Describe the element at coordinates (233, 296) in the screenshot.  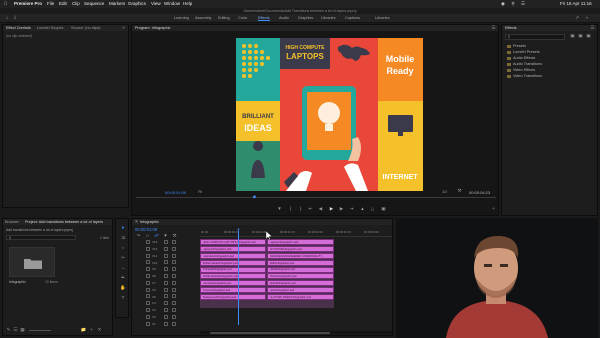
I see `timeline-clip: Background/Infographic.psd` at that location.